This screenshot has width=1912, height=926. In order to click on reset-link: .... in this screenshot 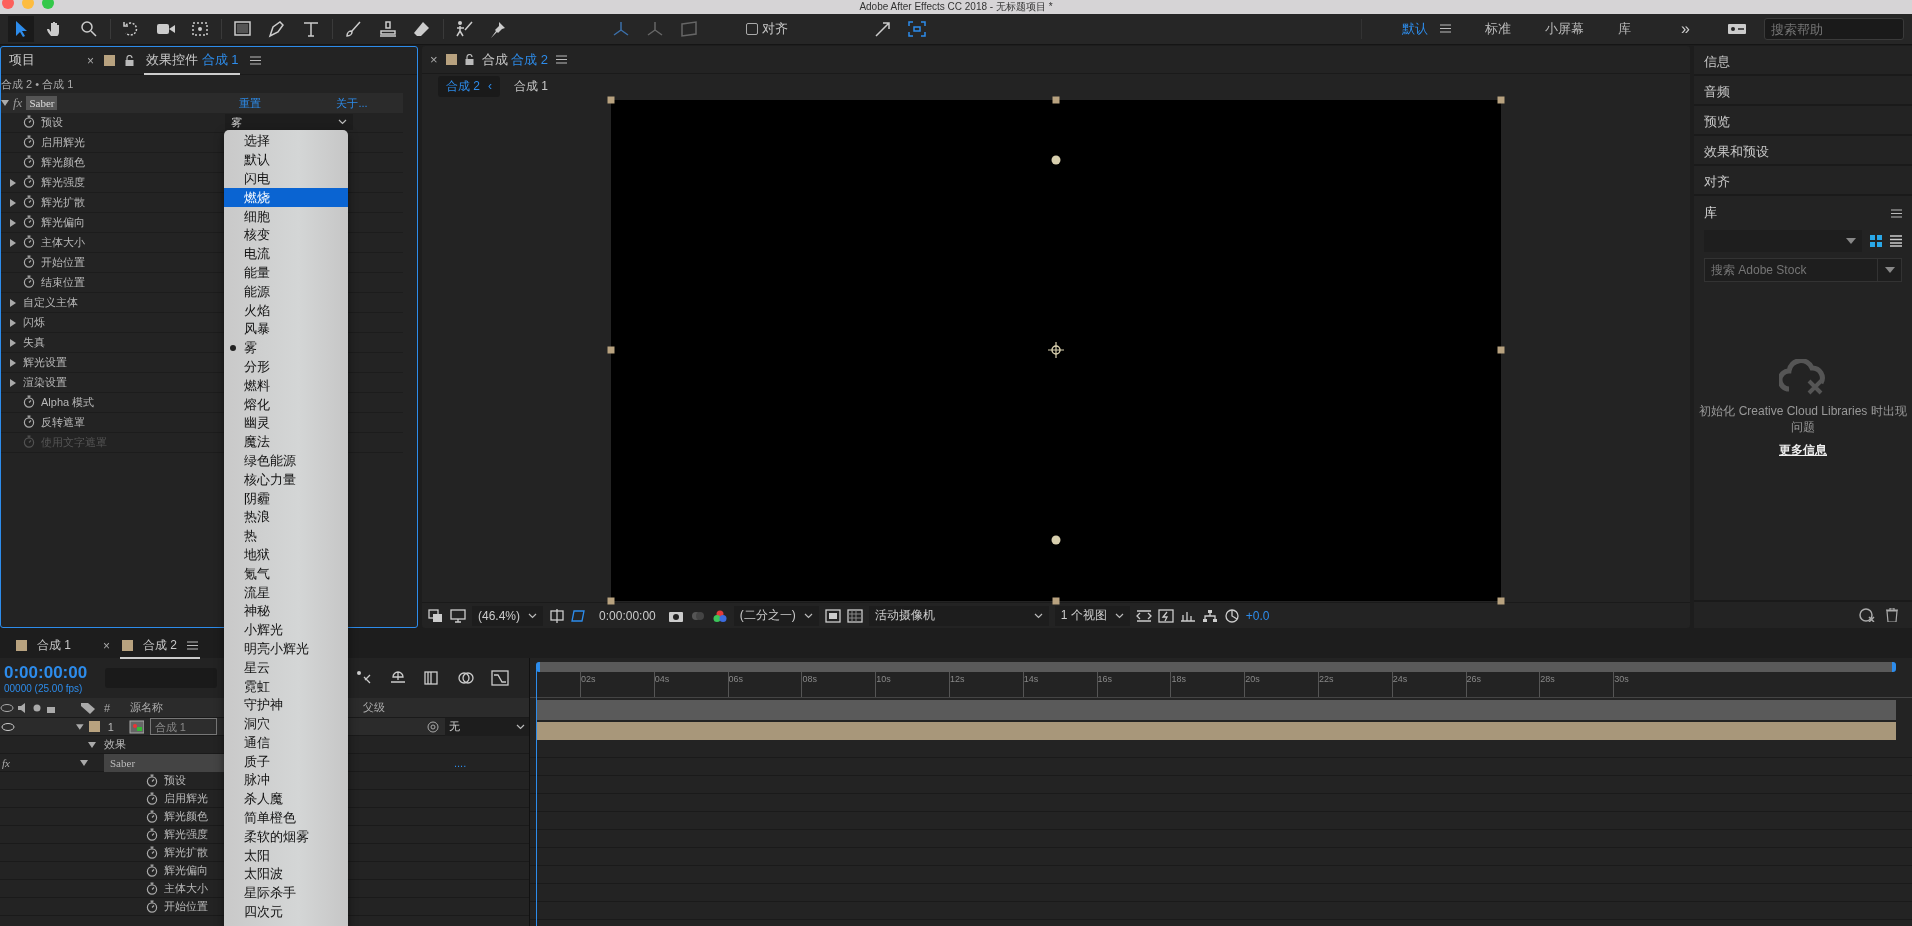, I will do `click(460, 762)`.